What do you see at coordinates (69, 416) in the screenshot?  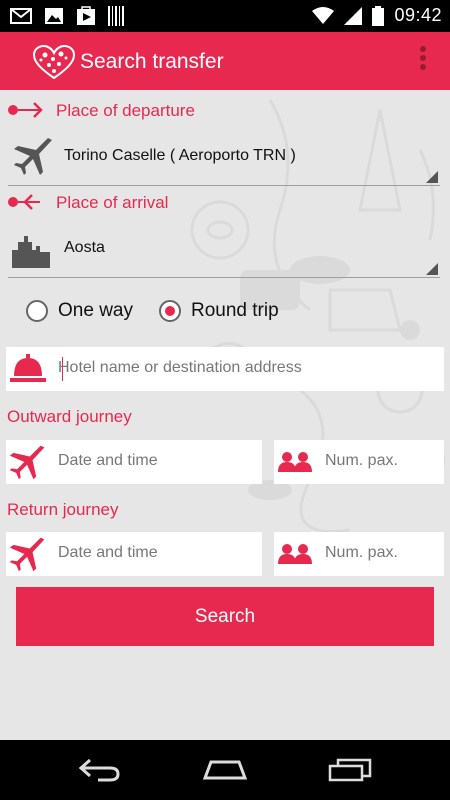 I see `outward-journey-label: Outward journey` at bounding box center [69, 416].